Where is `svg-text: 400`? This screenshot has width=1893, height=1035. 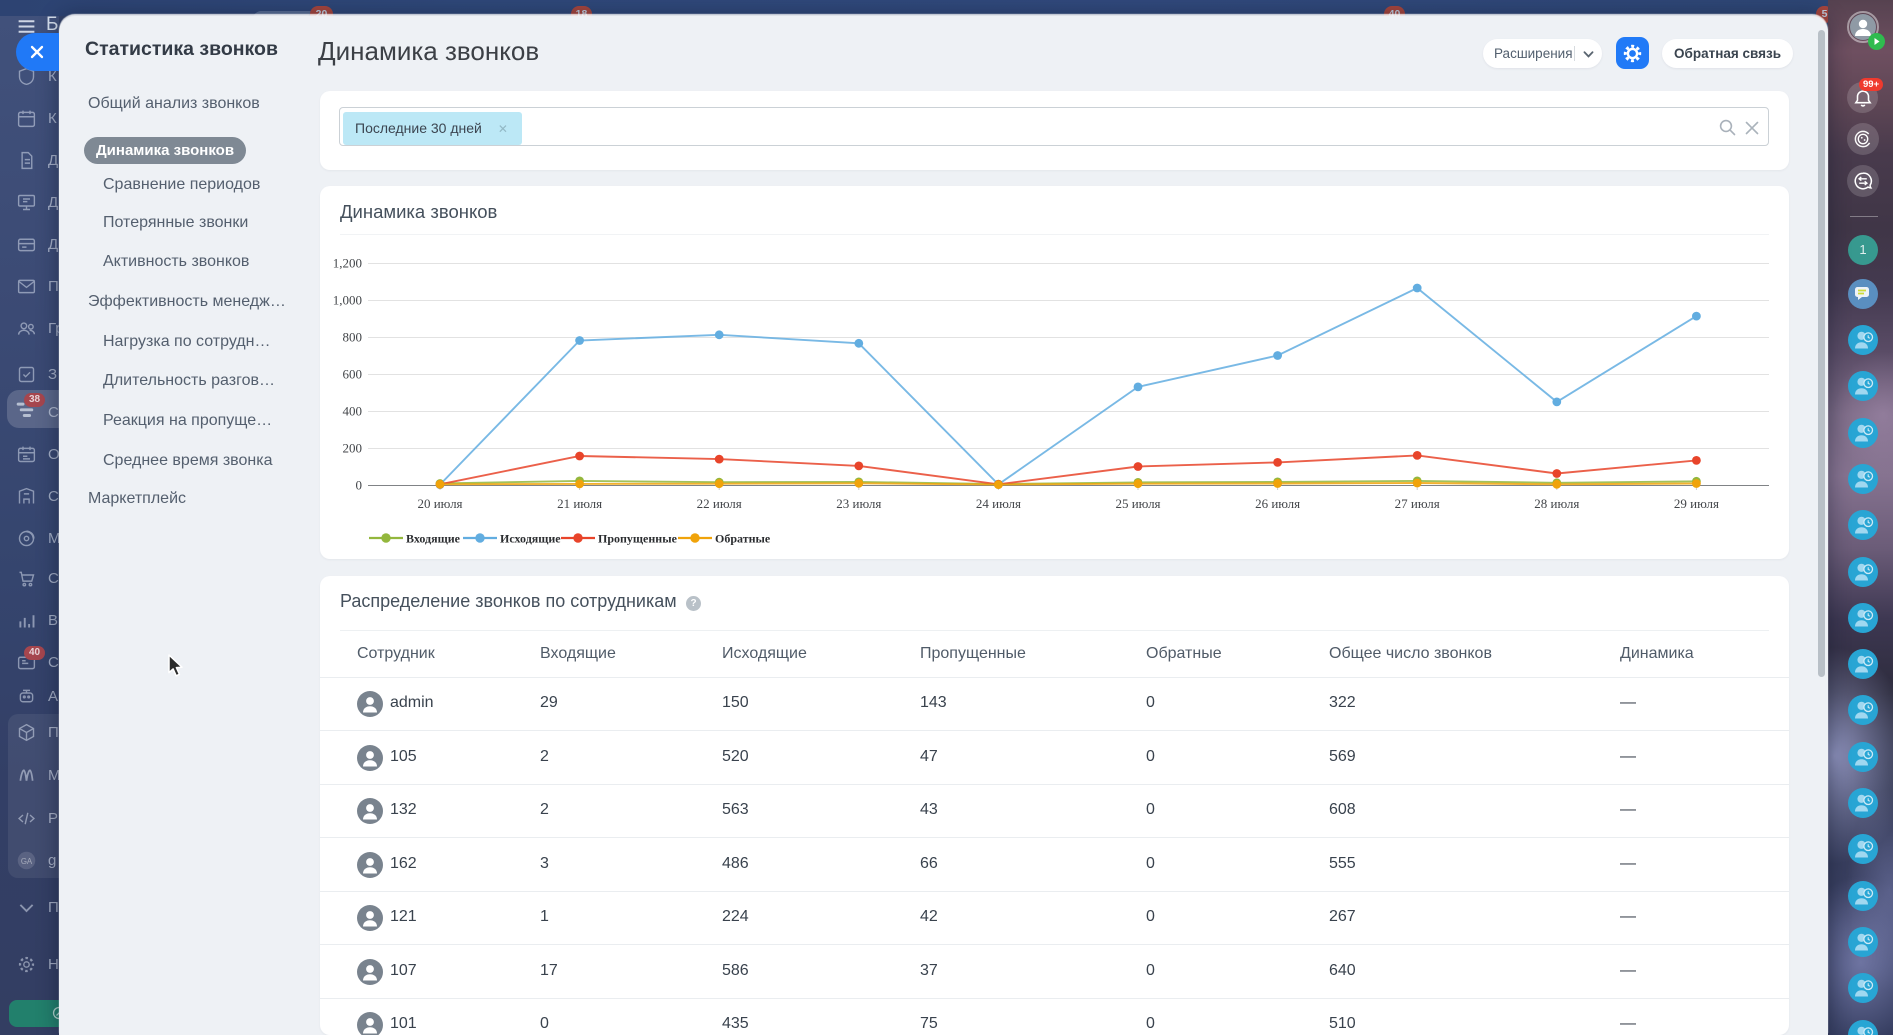
svg-text: 400 is located at coordinates (353, 411).